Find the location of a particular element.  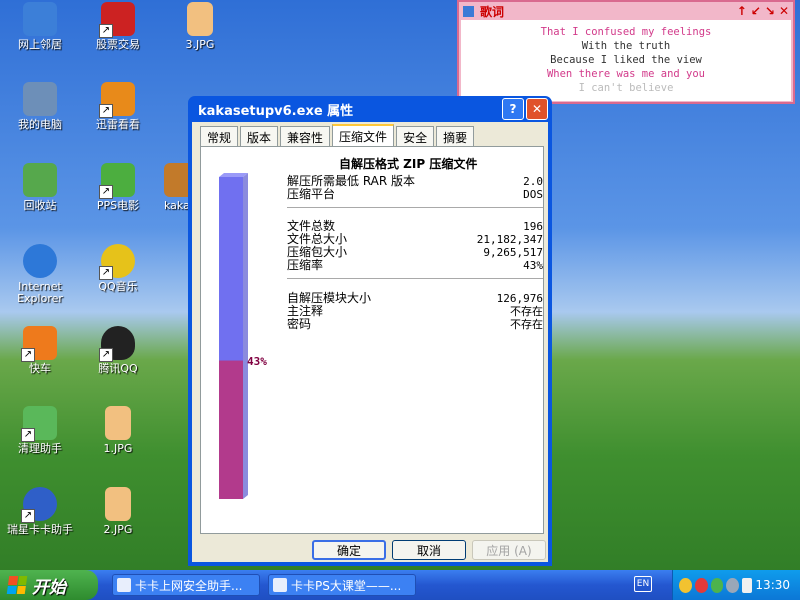

stock-trade-icon is located at coordinates (117, 20).